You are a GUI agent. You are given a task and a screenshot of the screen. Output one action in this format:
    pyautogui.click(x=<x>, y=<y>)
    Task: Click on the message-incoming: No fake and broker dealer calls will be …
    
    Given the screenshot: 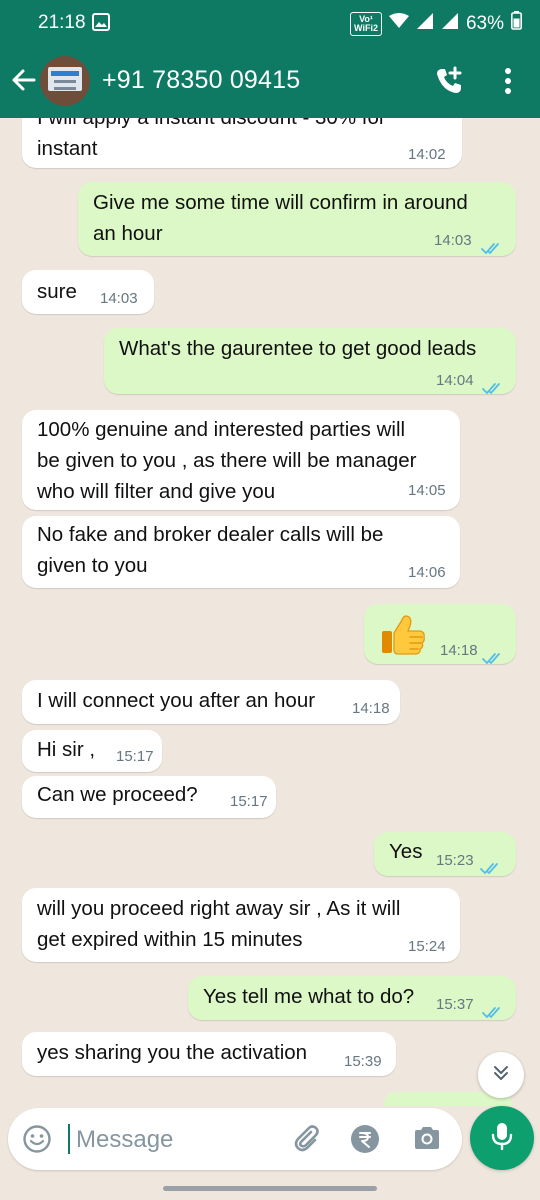 What is the action you would take?
    pyautogui.click(x=241, y=552)
    